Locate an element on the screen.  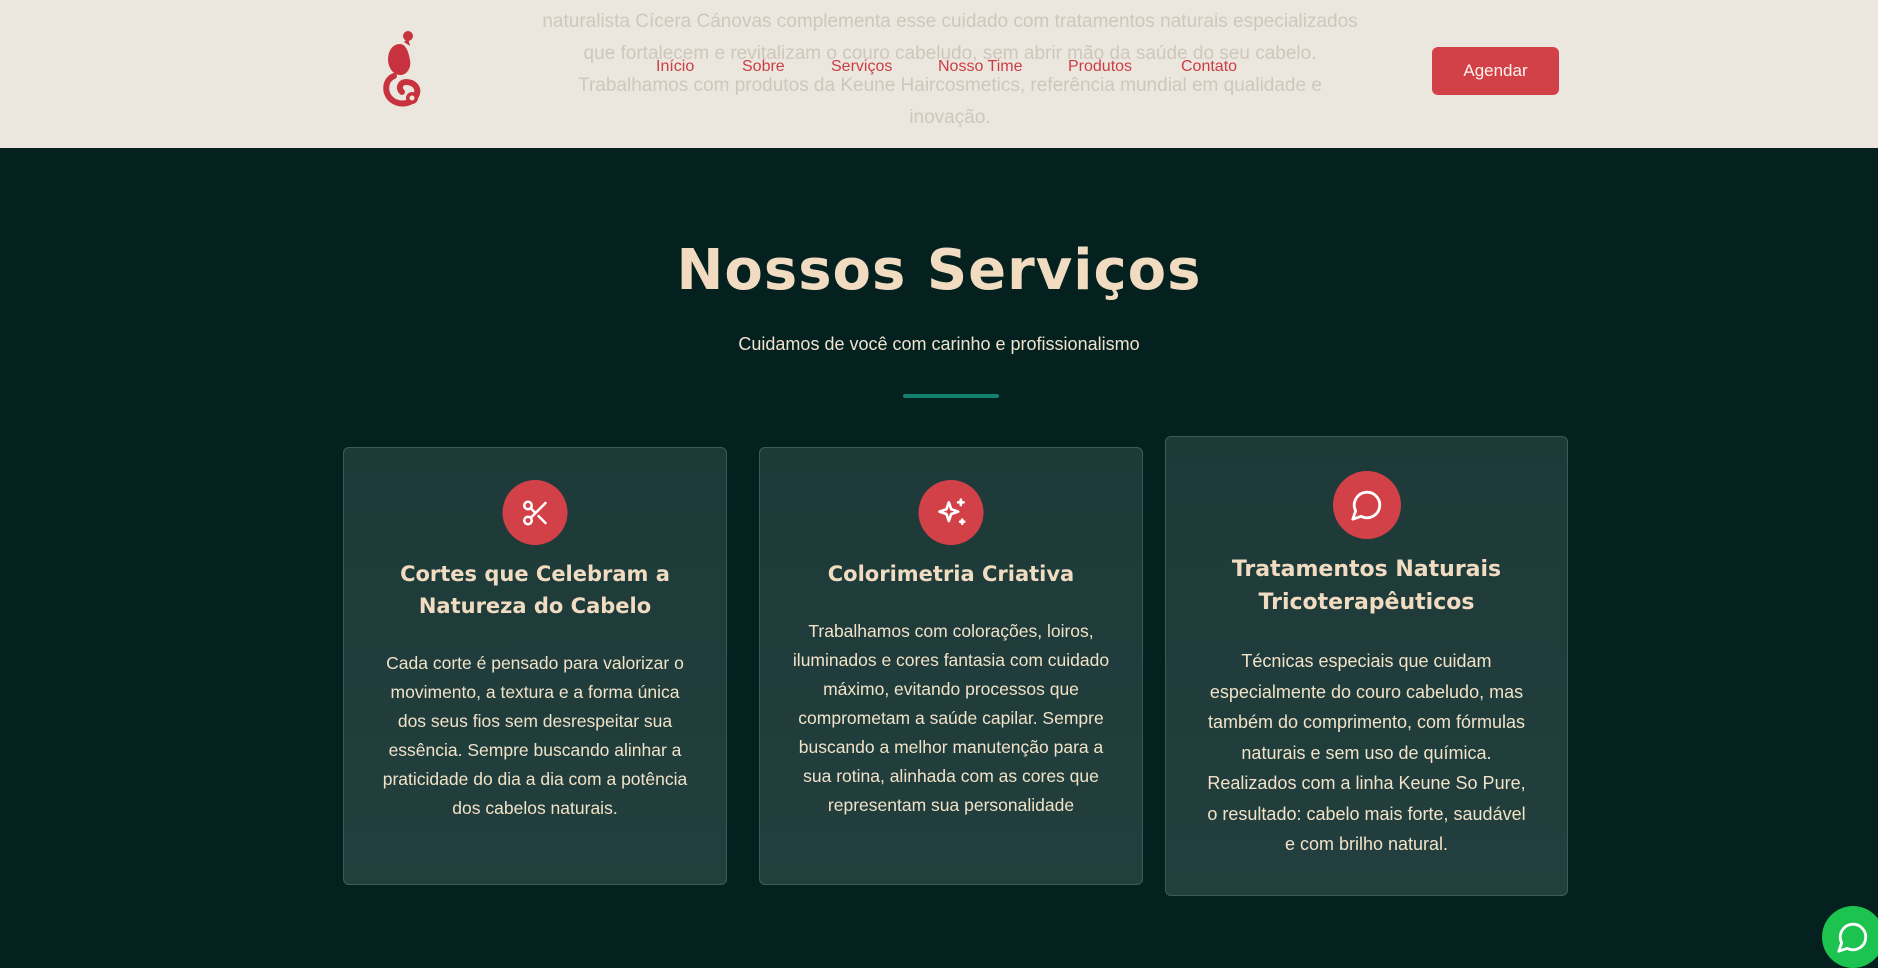
whatsapp-icon is located at coordinates (1852, 937).